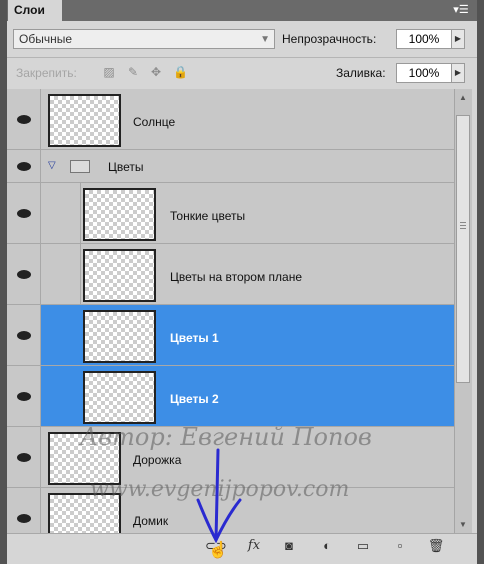 The image size is (484, 564). What do you see at coordinates (463, 226) in the screenshot?
I see `grip-icon` at bounding box center [463, 226].